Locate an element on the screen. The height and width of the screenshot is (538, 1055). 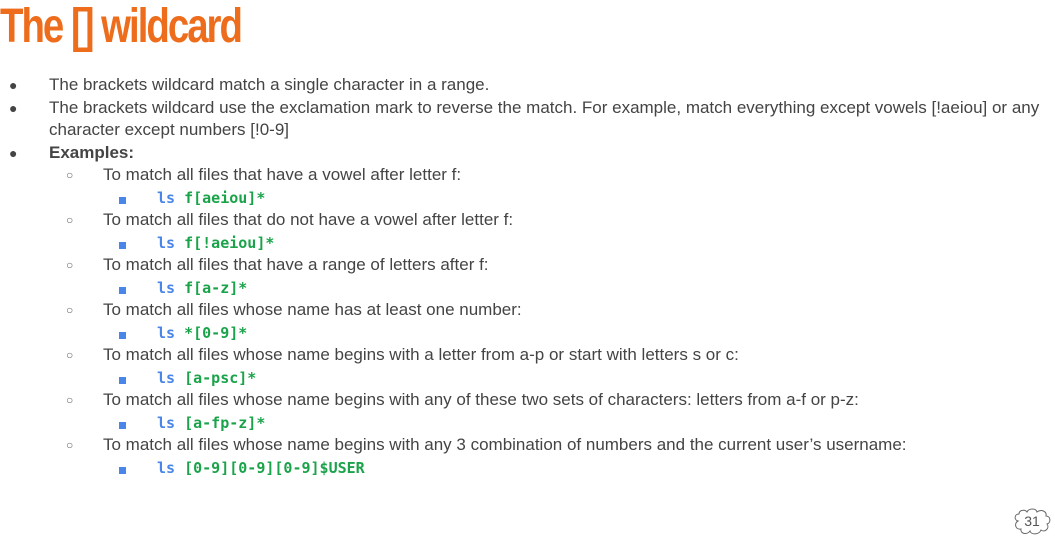
example-command: ls *[0-9]* is located at coordinates (527, 333).